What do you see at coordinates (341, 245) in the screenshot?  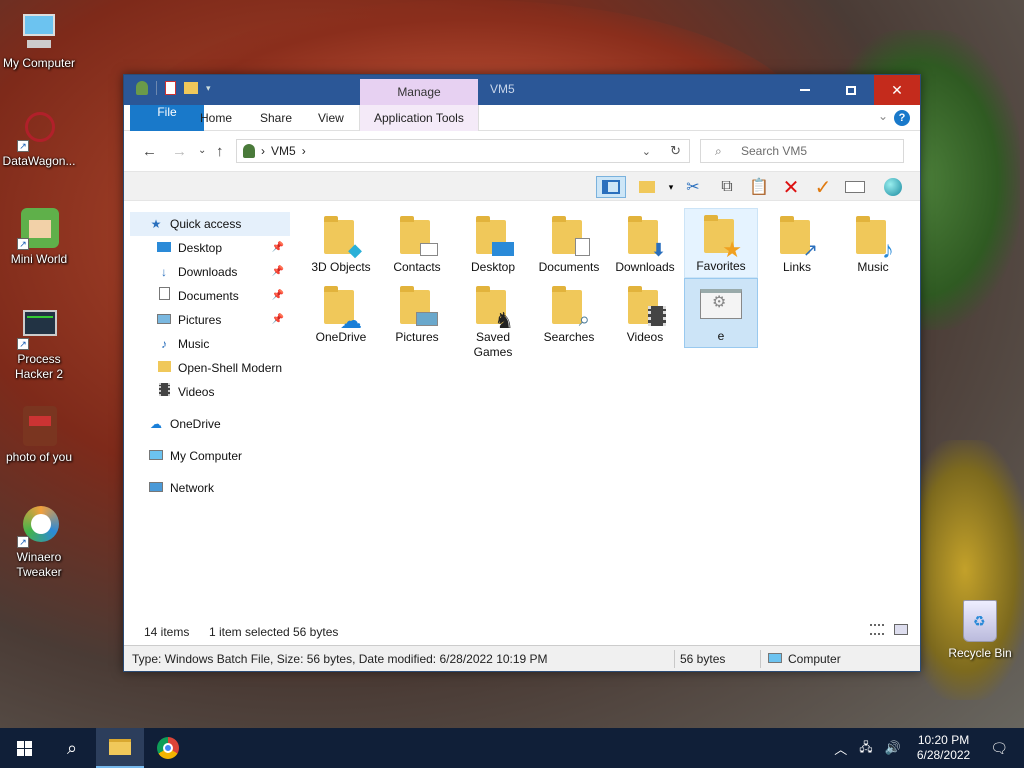 I see `folder-3d-objects: ◆ 3D Objects` at bounding box center [341, 245].